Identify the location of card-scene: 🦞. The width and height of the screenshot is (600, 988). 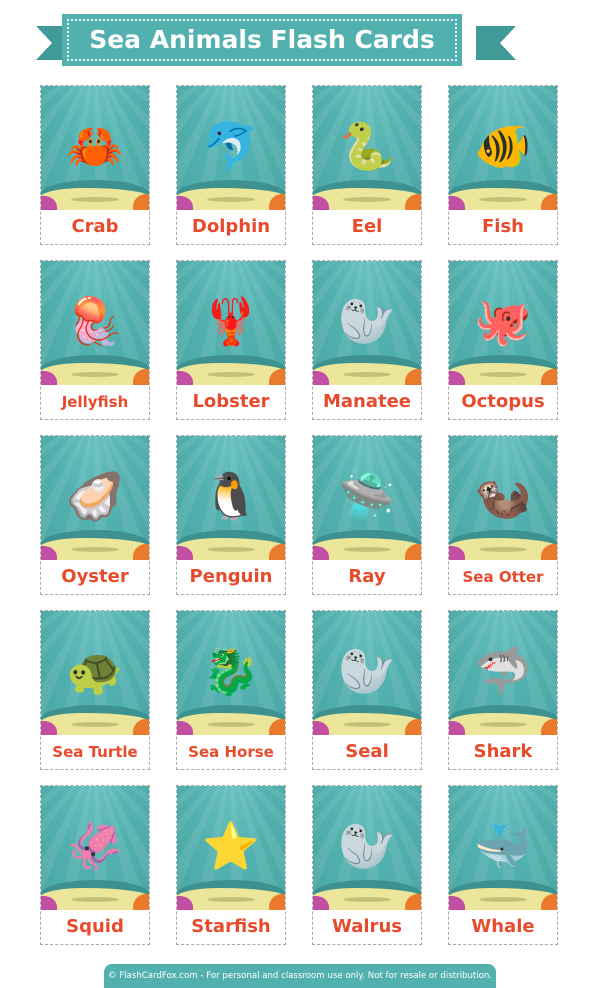
(231, 323).